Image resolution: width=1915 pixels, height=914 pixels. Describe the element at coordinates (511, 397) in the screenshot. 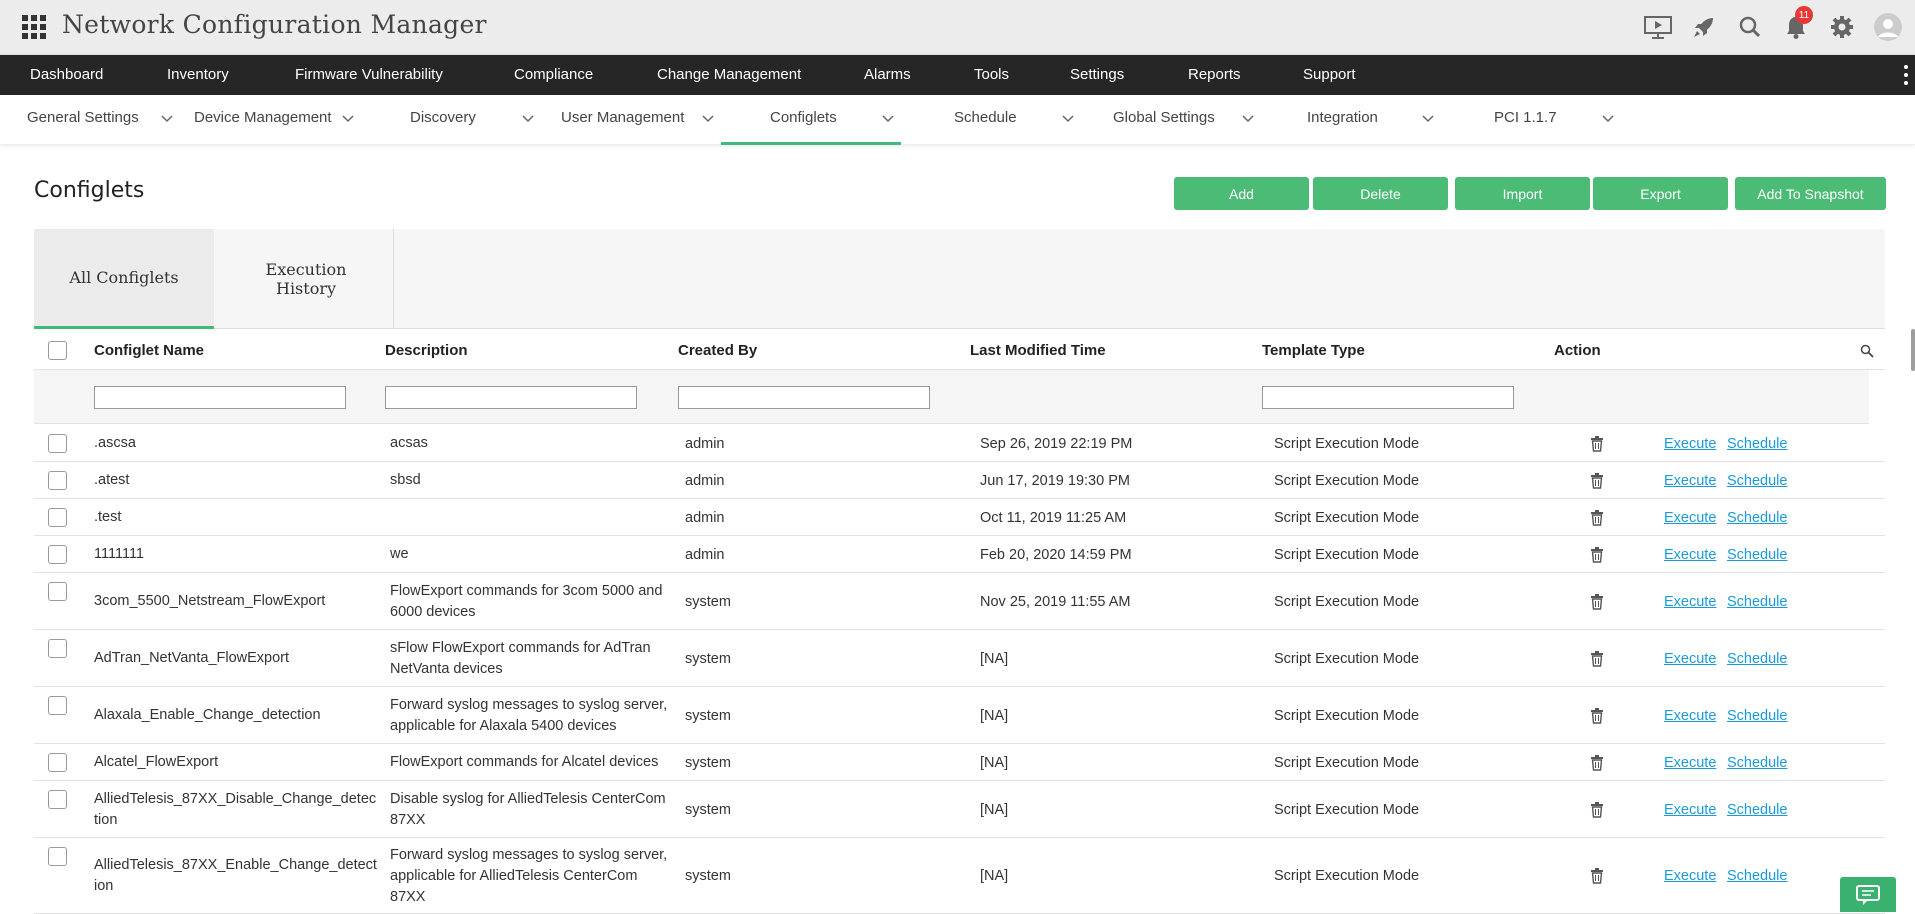

I see `filter-description-input` at that location.